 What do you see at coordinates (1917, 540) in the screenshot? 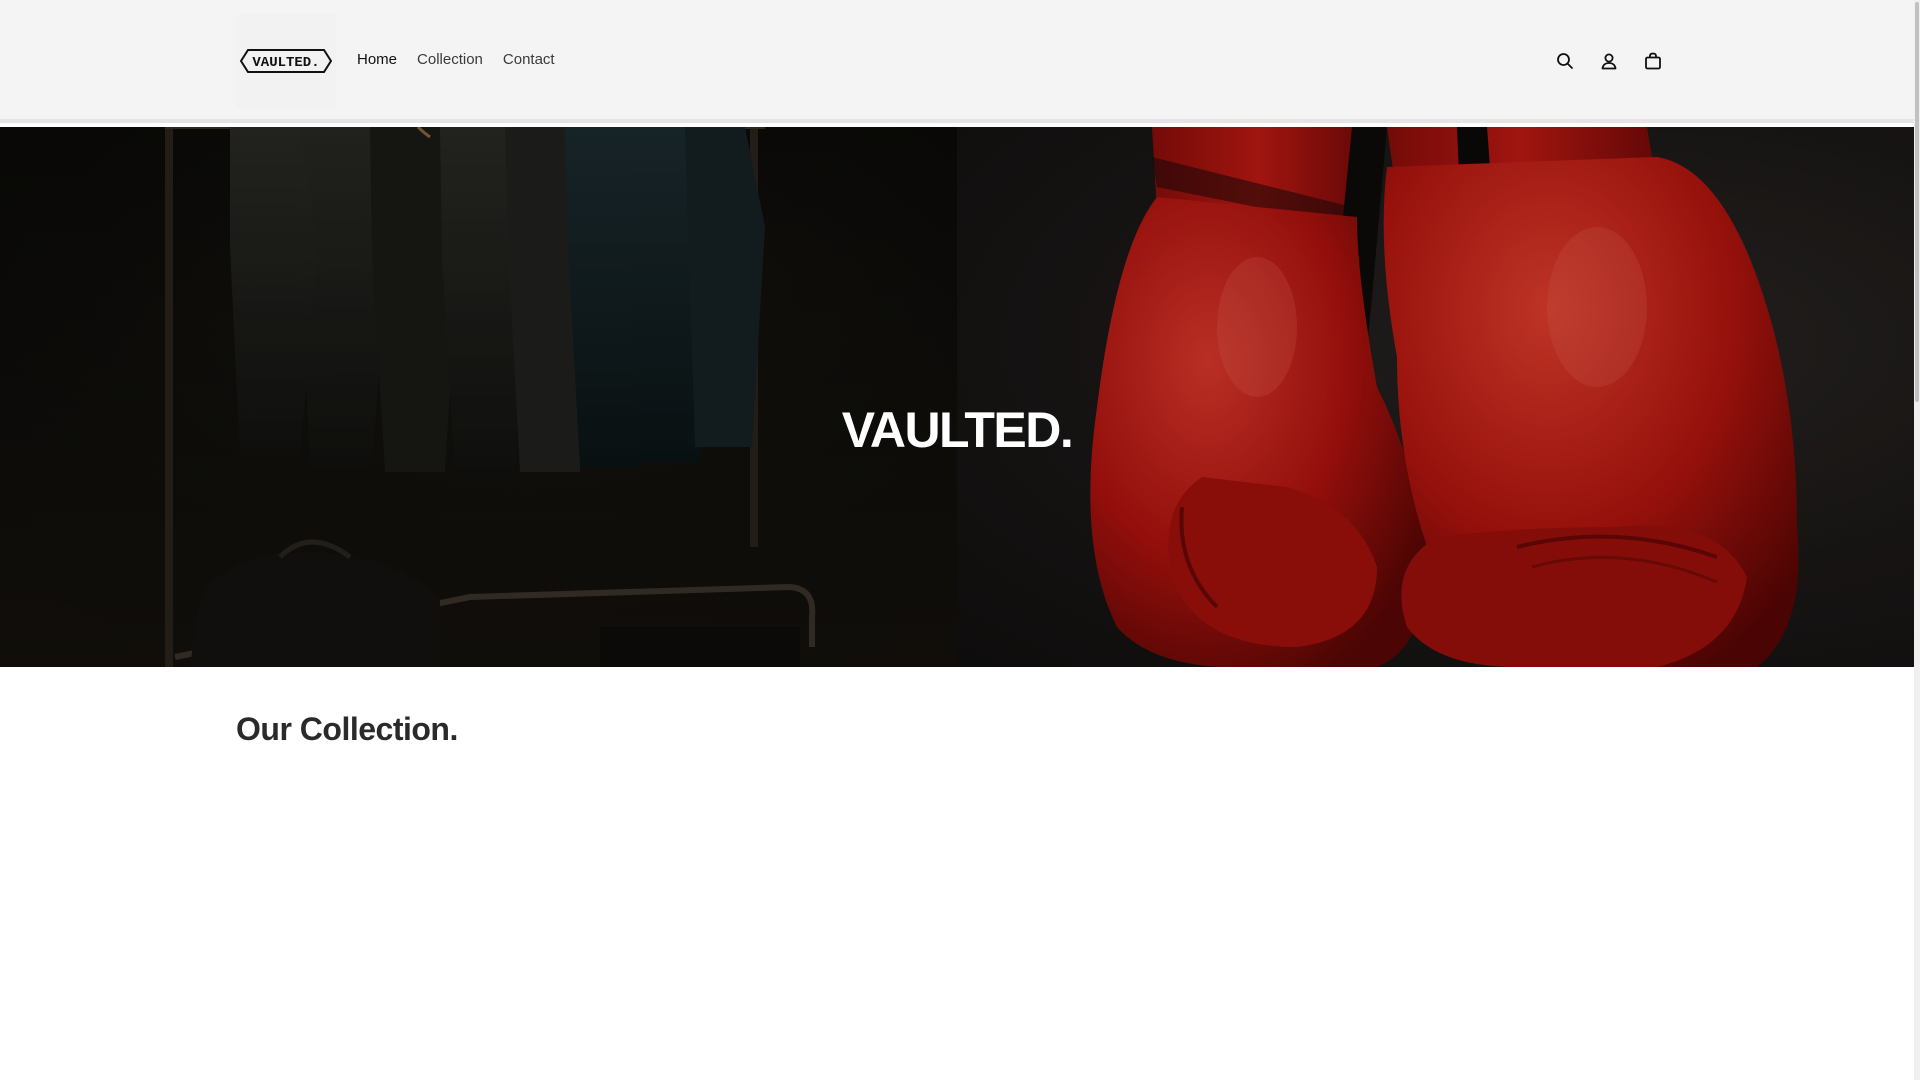
I see `page-scrollbar` at bounding box center [1917, 540].